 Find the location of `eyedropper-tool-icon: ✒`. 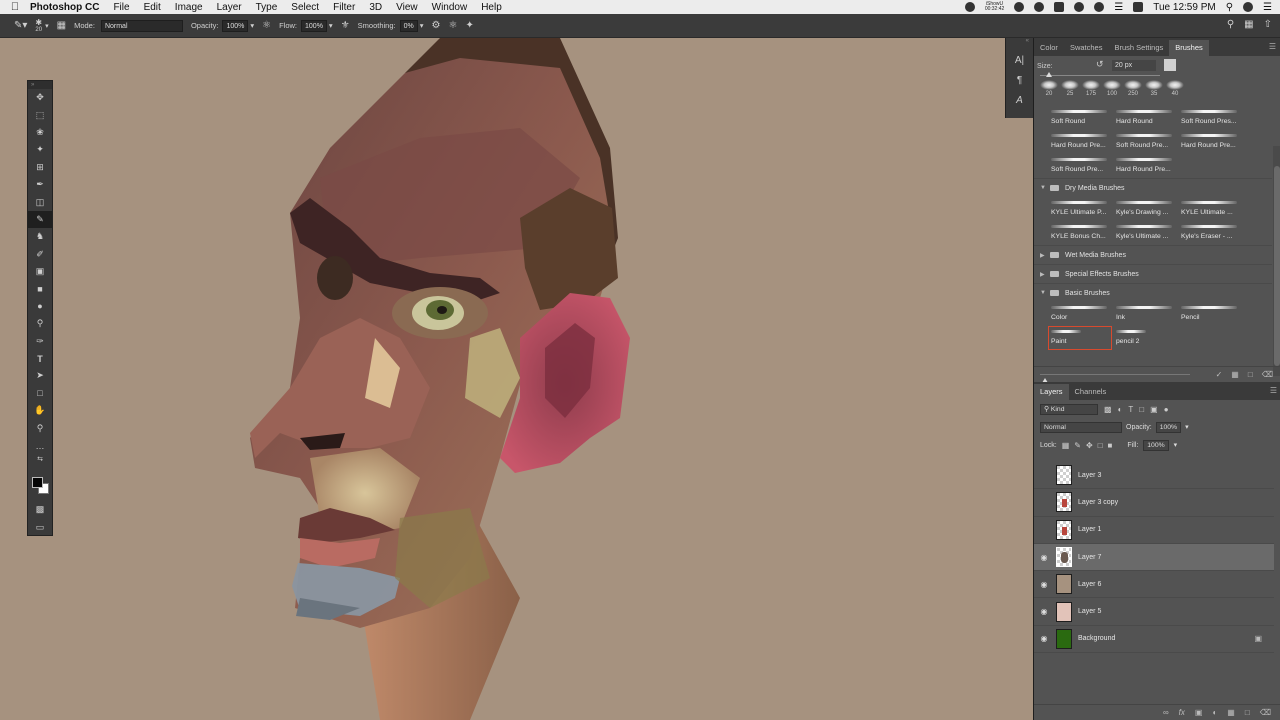

eyedropper-tool-icon: ✒ is located at coordinates (40, 184).